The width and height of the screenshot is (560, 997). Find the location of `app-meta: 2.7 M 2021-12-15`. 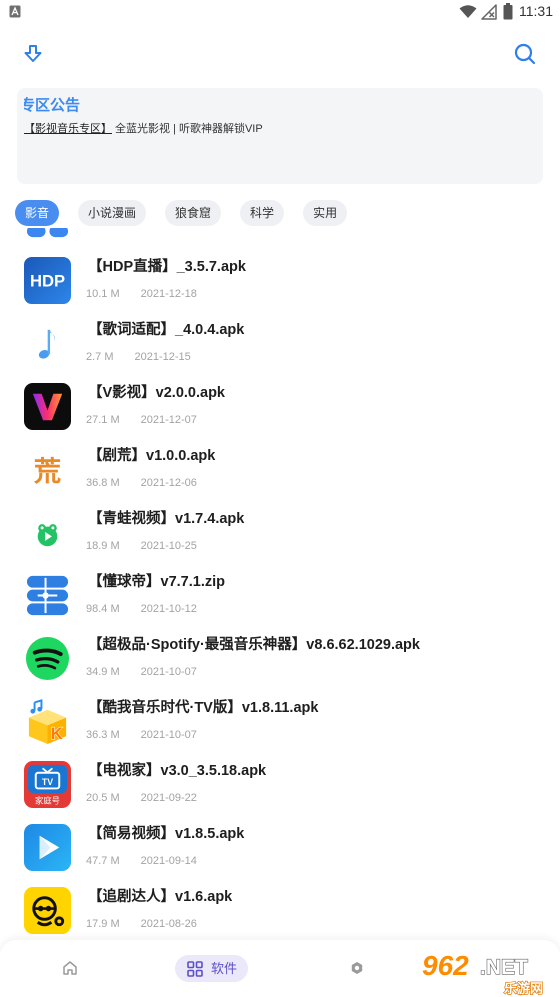

app-meta: 2.7 M 2021-12-15 is located at coordinates (138, 357).